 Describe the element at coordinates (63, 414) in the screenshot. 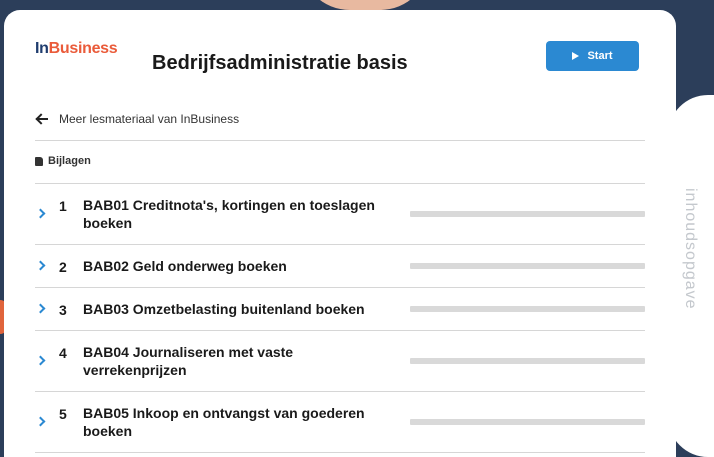

I see `chapter-number: 5` at that location.